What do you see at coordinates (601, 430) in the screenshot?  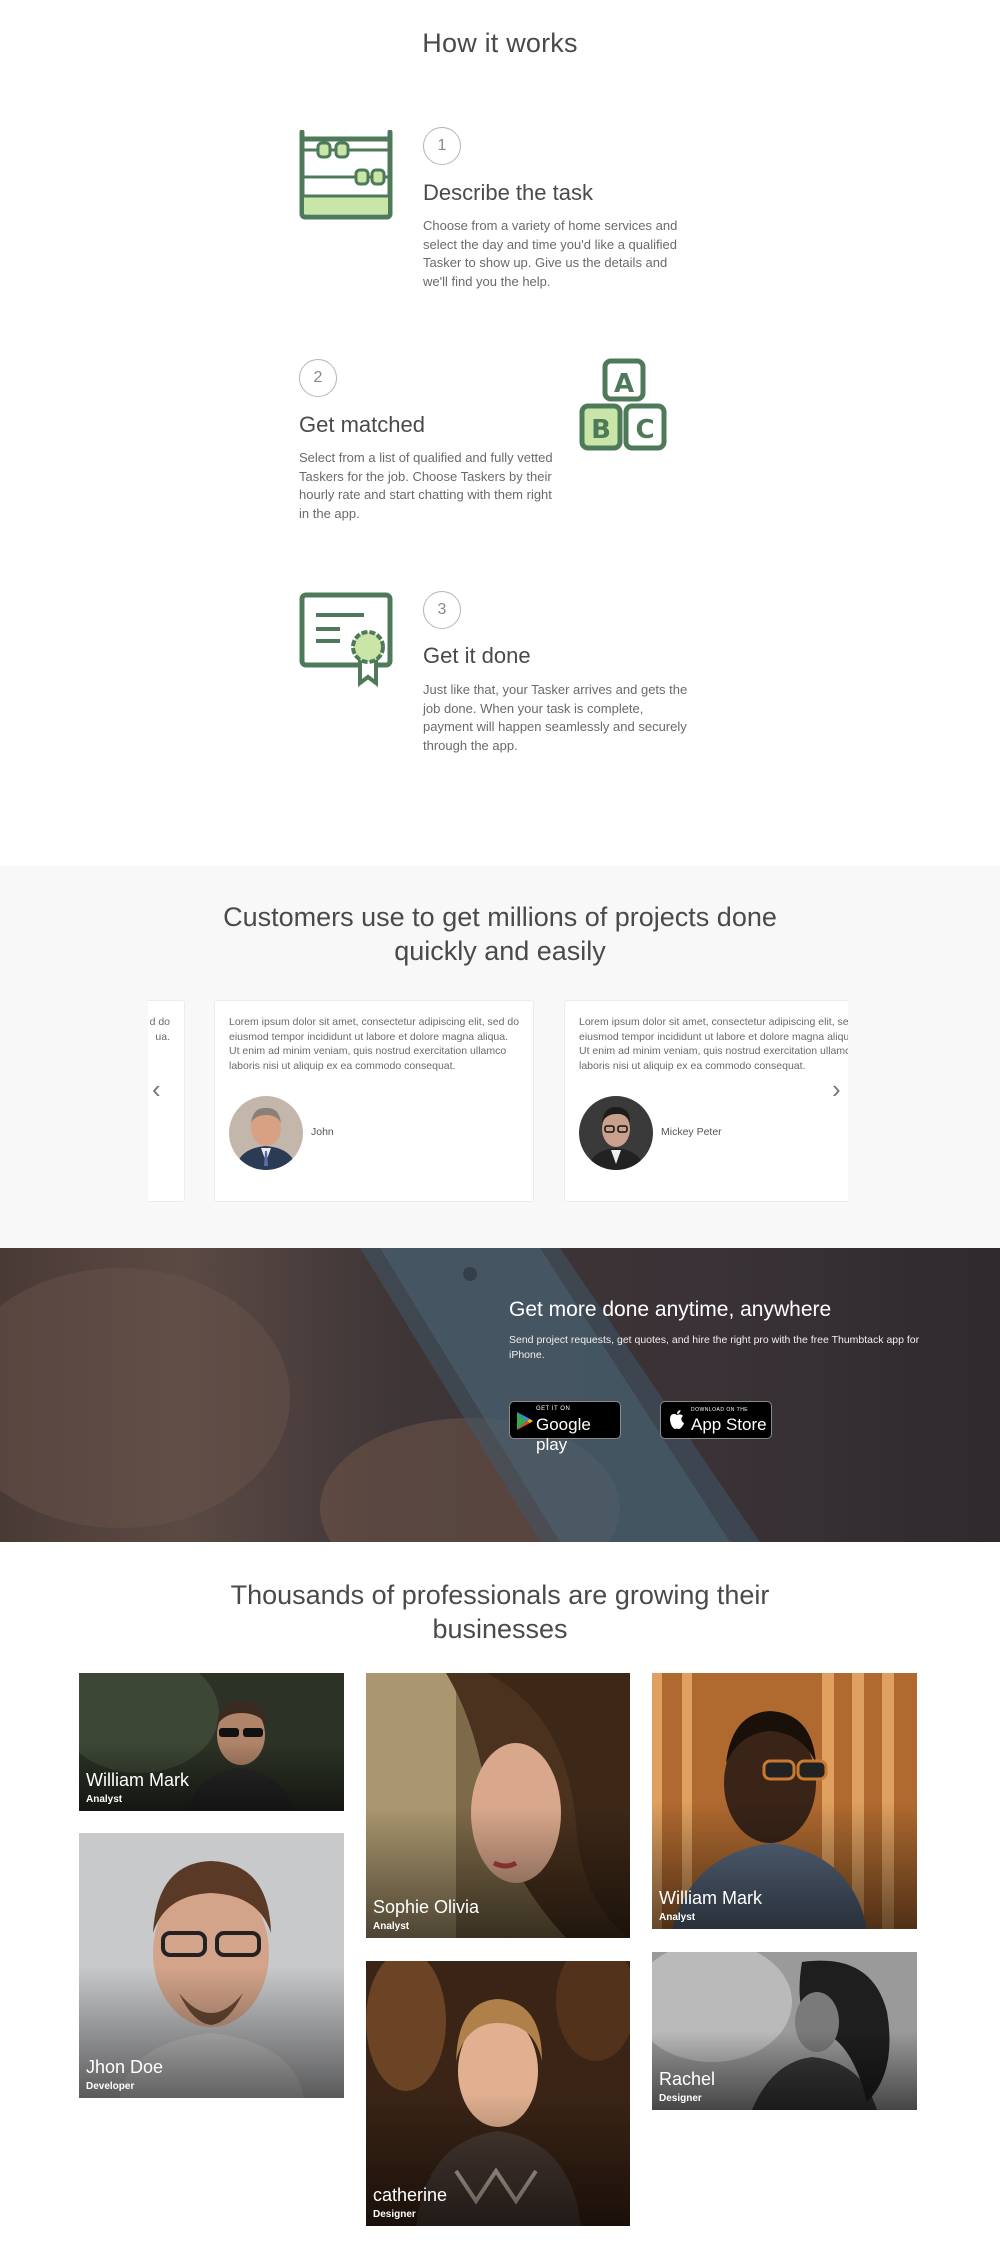 I see `svg-text: B` at bounding box center [601, 430].